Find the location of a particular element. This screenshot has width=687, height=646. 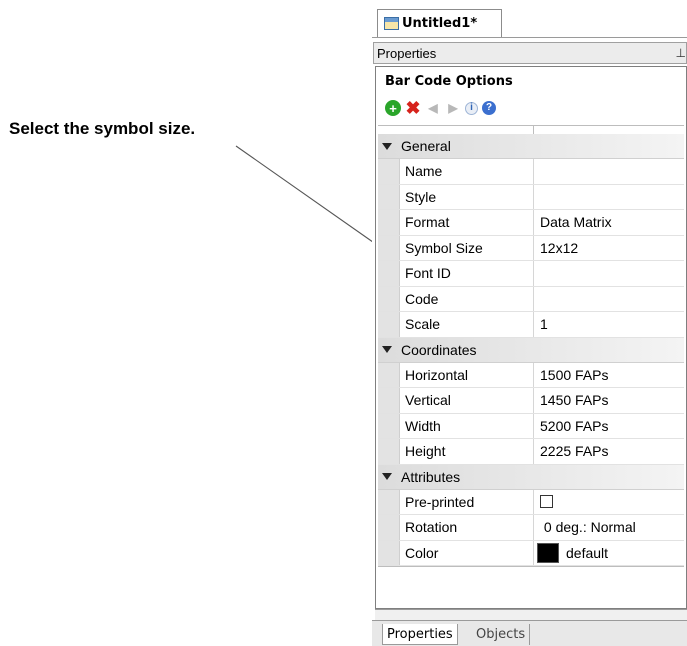

pre-printed-checkbox is located at coordinates (546, 502).